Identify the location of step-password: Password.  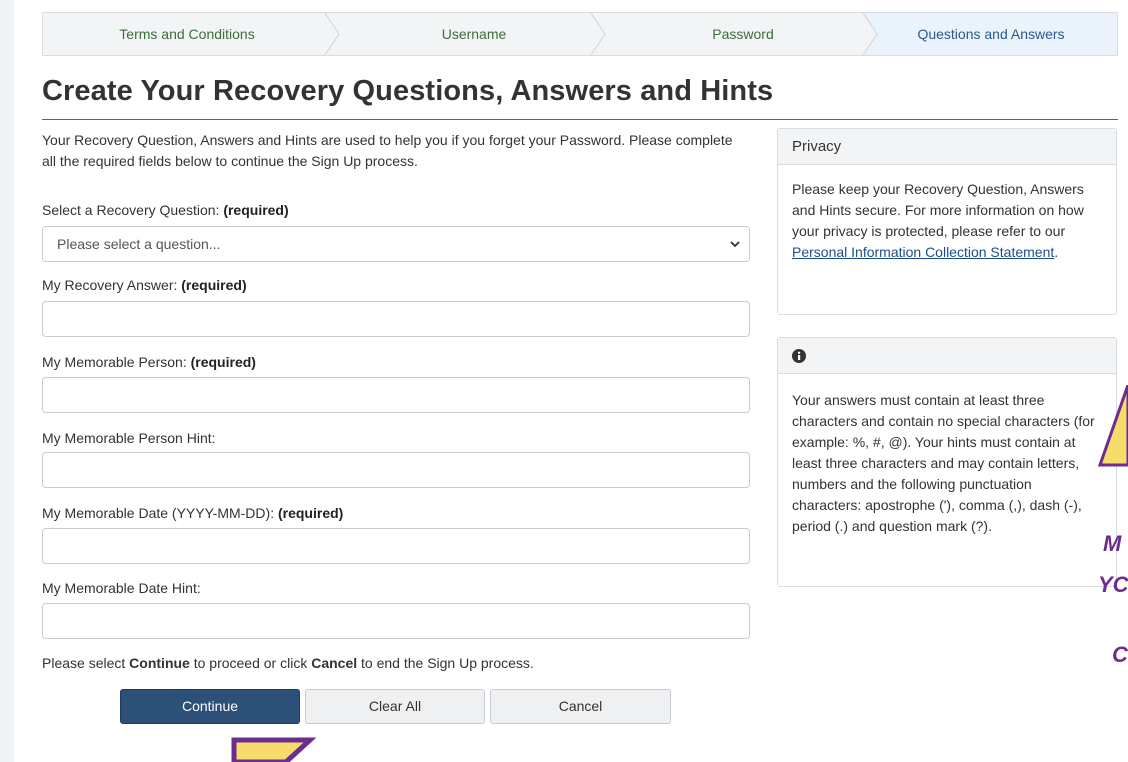
(743, 34).